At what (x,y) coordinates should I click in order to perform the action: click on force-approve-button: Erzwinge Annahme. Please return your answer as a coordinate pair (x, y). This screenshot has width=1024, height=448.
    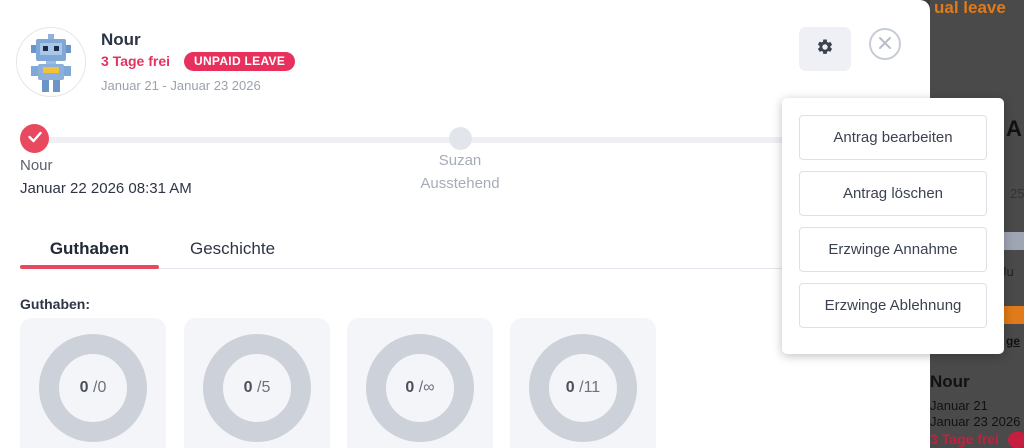
    Looking at the image, I should click on (893, 249).